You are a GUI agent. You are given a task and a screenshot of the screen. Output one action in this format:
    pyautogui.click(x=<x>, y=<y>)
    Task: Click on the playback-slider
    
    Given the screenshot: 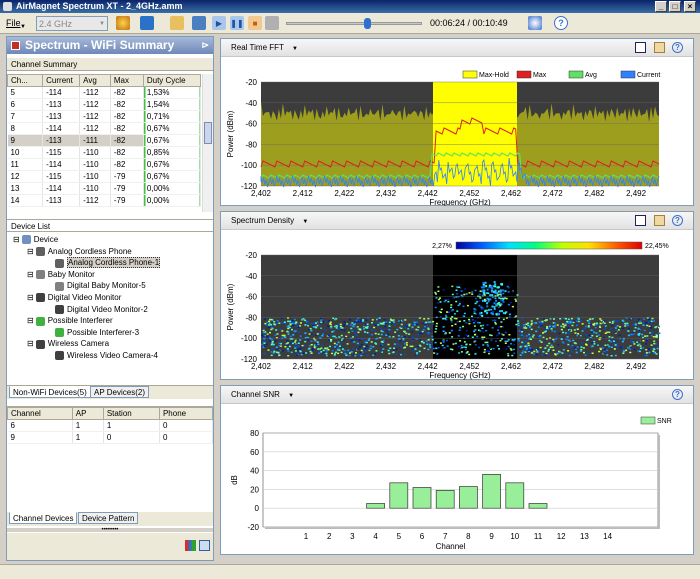 What is the action you would take?
    pyautogui.click(x=354, y=23)
    